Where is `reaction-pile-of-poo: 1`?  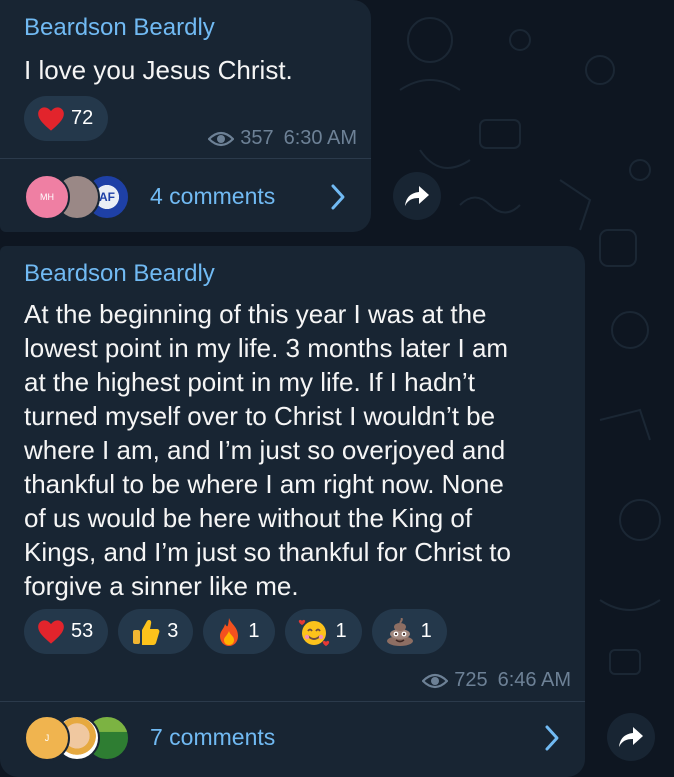 reaction-pile-of-poo: 1 is located at coordinates (409, 631).